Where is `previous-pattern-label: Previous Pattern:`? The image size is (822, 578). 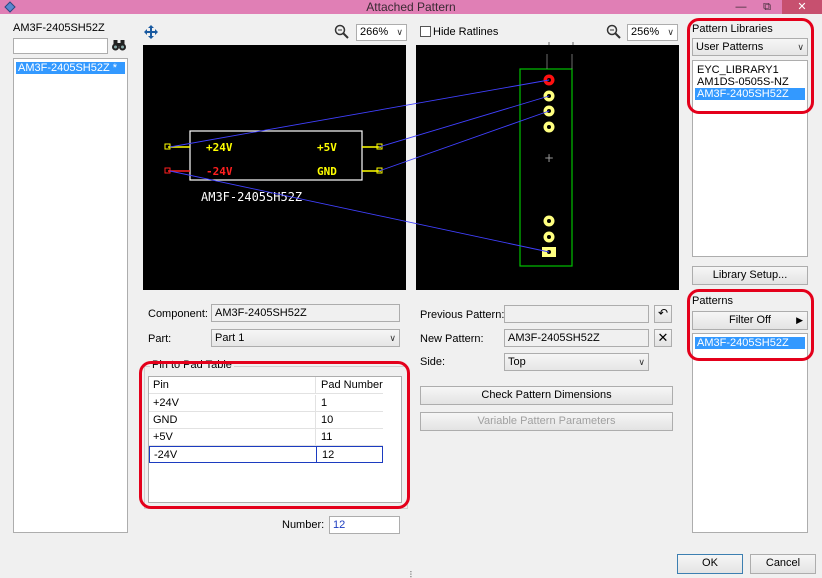
previous-pattern-label: Previous Pattern: is located at coordinates (462, 315).